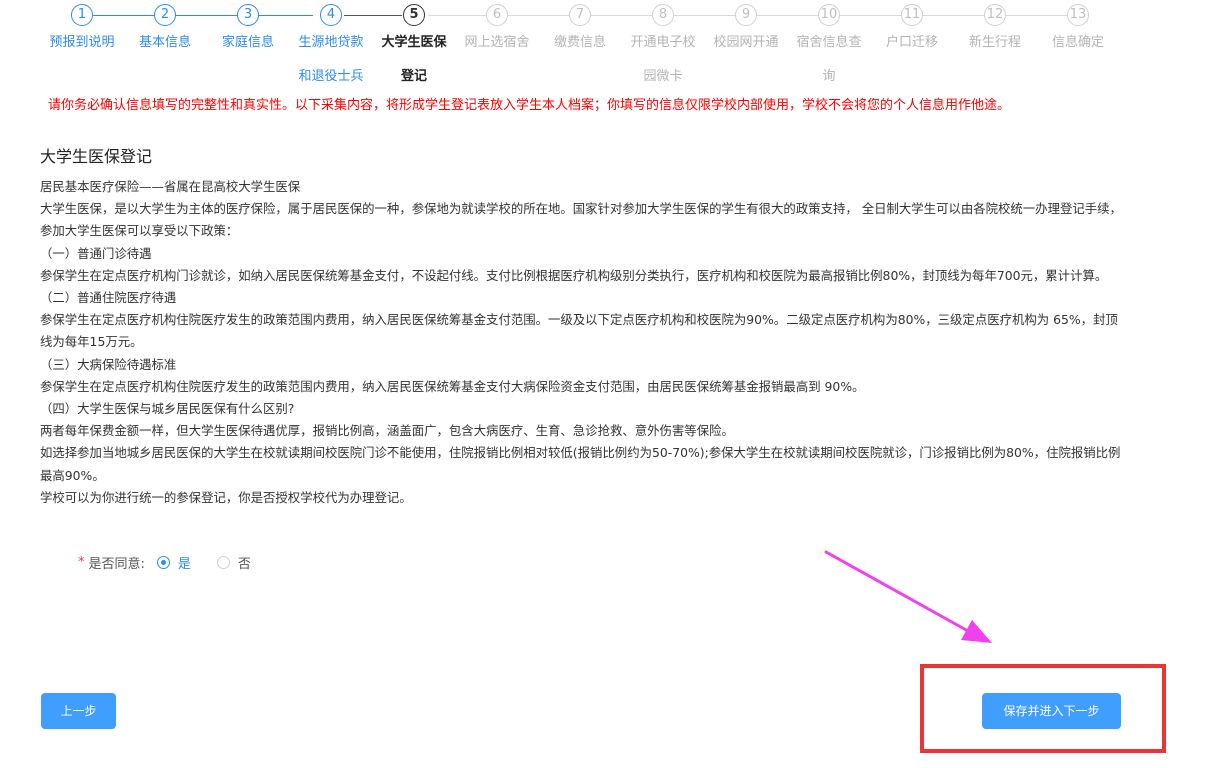 Image resolution: width=1218 pixels, height=768 pixels. I want to click on prev-step-button: 上一步, so click(78, 711).